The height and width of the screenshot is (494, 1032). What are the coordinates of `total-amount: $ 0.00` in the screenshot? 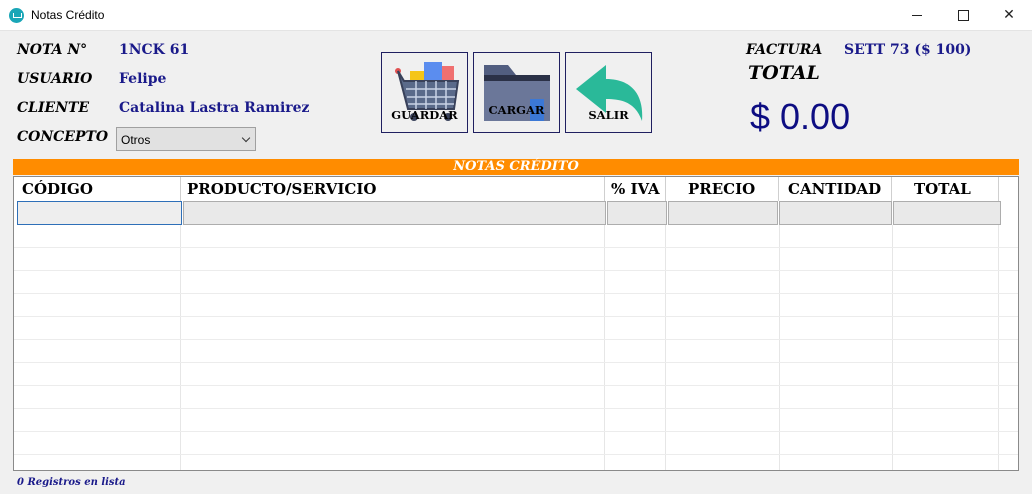 It's located at (800, 116).